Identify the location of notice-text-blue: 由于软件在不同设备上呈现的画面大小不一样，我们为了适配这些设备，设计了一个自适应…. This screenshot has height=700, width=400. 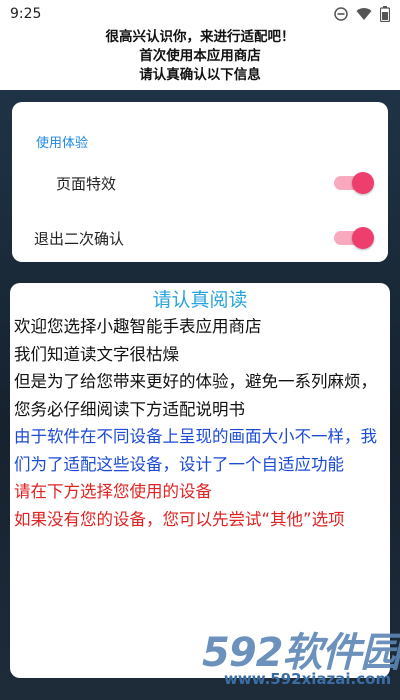
(195, 450).